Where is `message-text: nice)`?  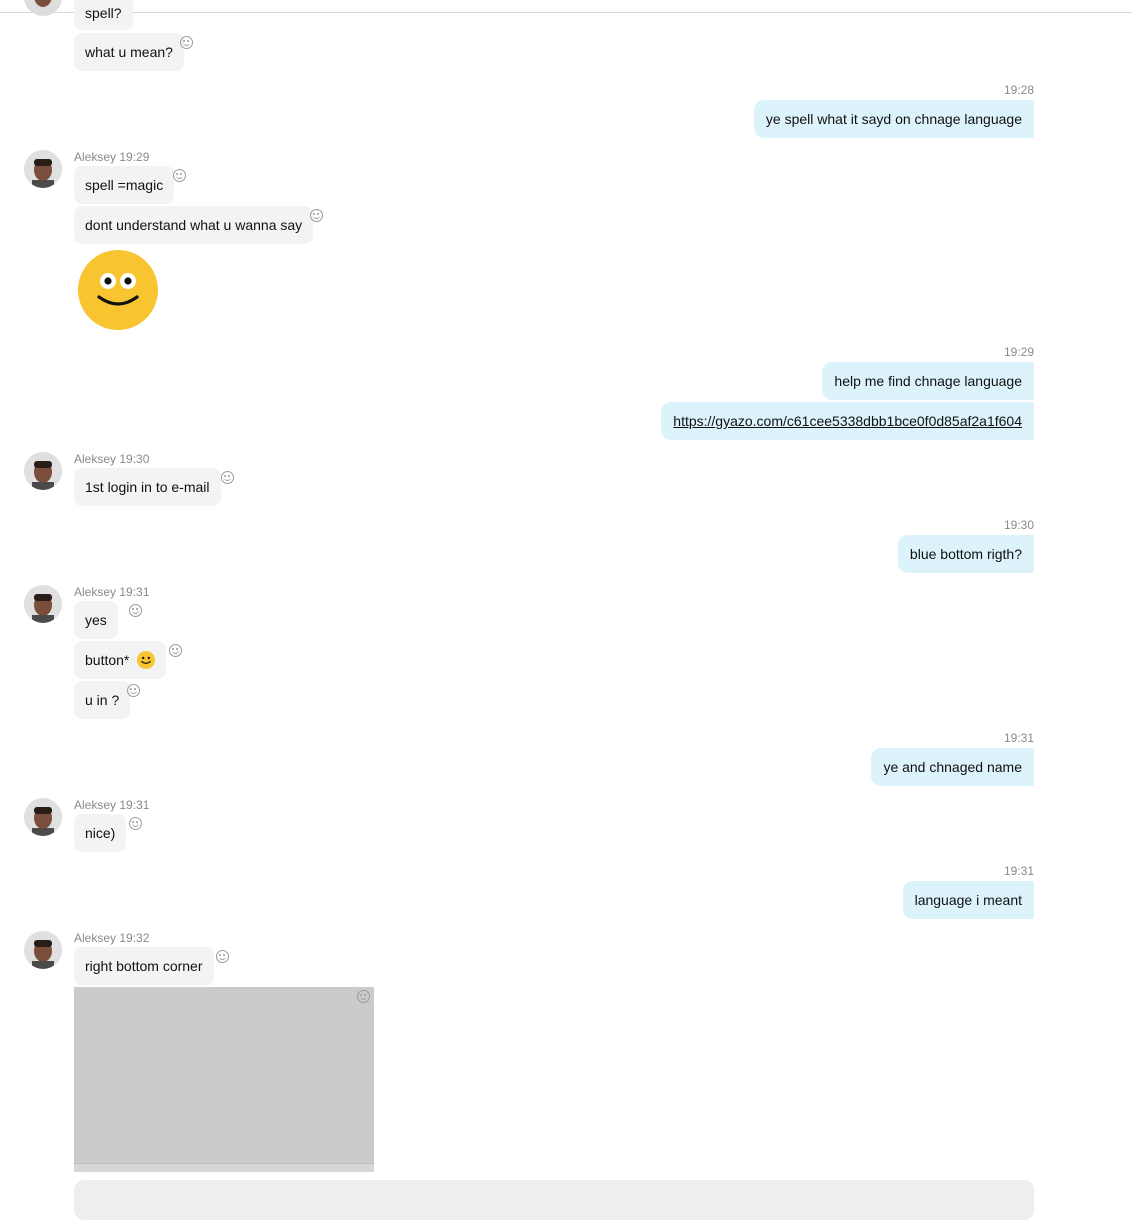
message-text: nice) is located at coordinates (100, 833).